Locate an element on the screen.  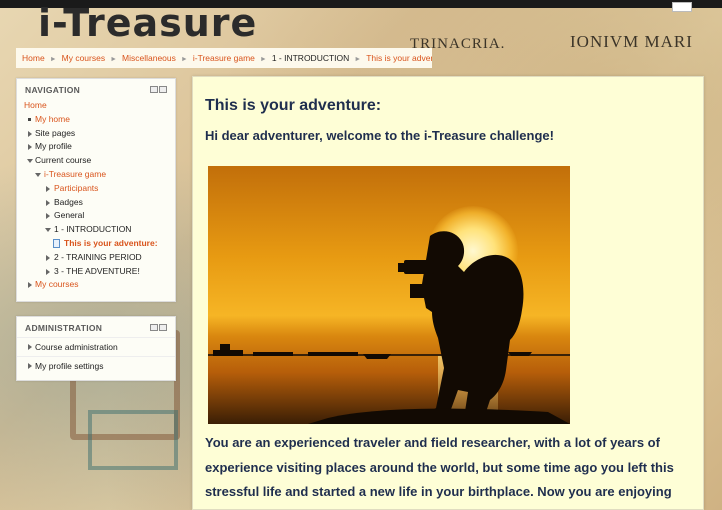
admin-item-label: Course administration is located at coordinates (76, 347).